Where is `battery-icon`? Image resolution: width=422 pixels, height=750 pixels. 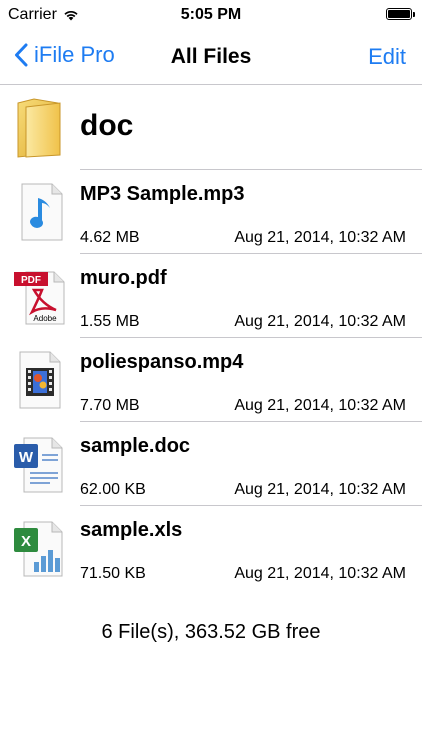 battery-icon is located at coordinates (400, 14).